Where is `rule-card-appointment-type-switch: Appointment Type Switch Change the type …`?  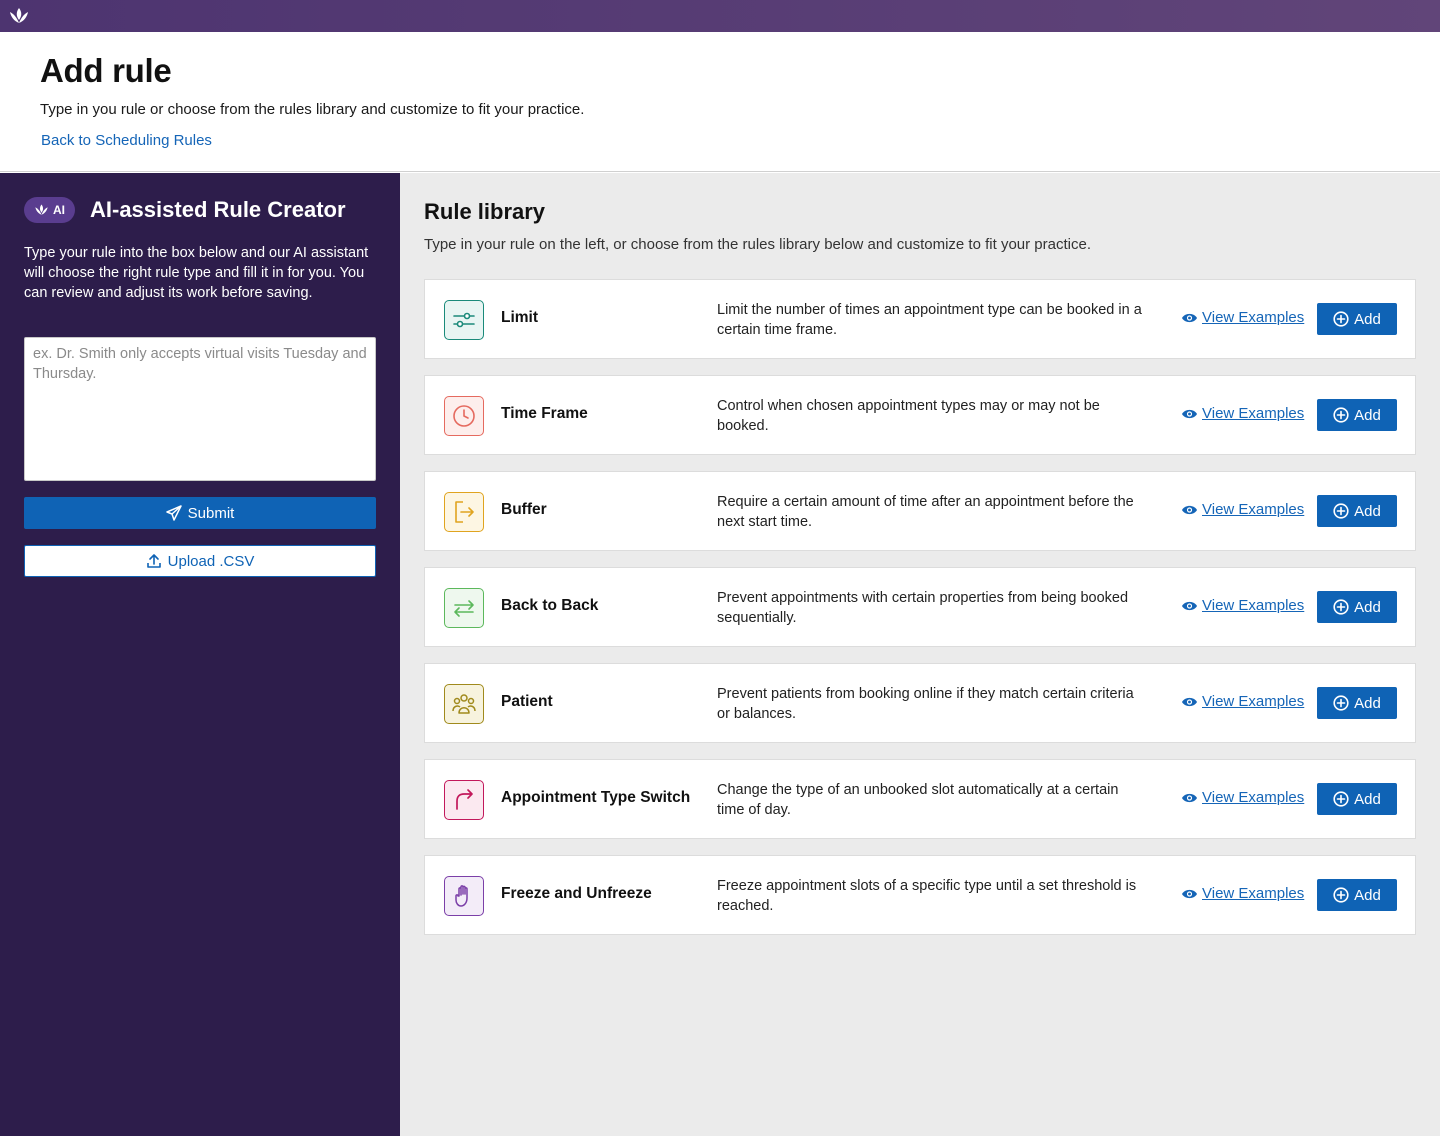 rule-card-appointment-type-switch: Appointment Type Switch Change the type … is located at coordinates (920, 799).